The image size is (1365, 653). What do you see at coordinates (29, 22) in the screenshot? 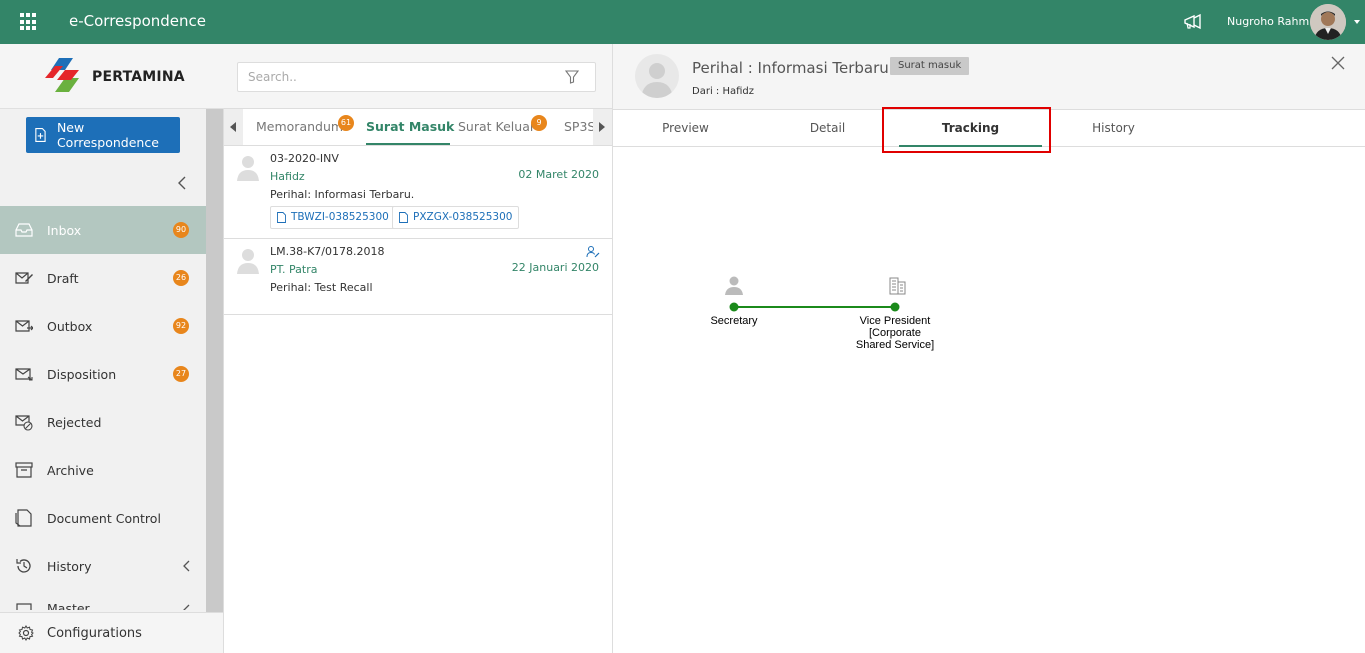
I see `app-grid-icon` at bounding box center [29, 22].